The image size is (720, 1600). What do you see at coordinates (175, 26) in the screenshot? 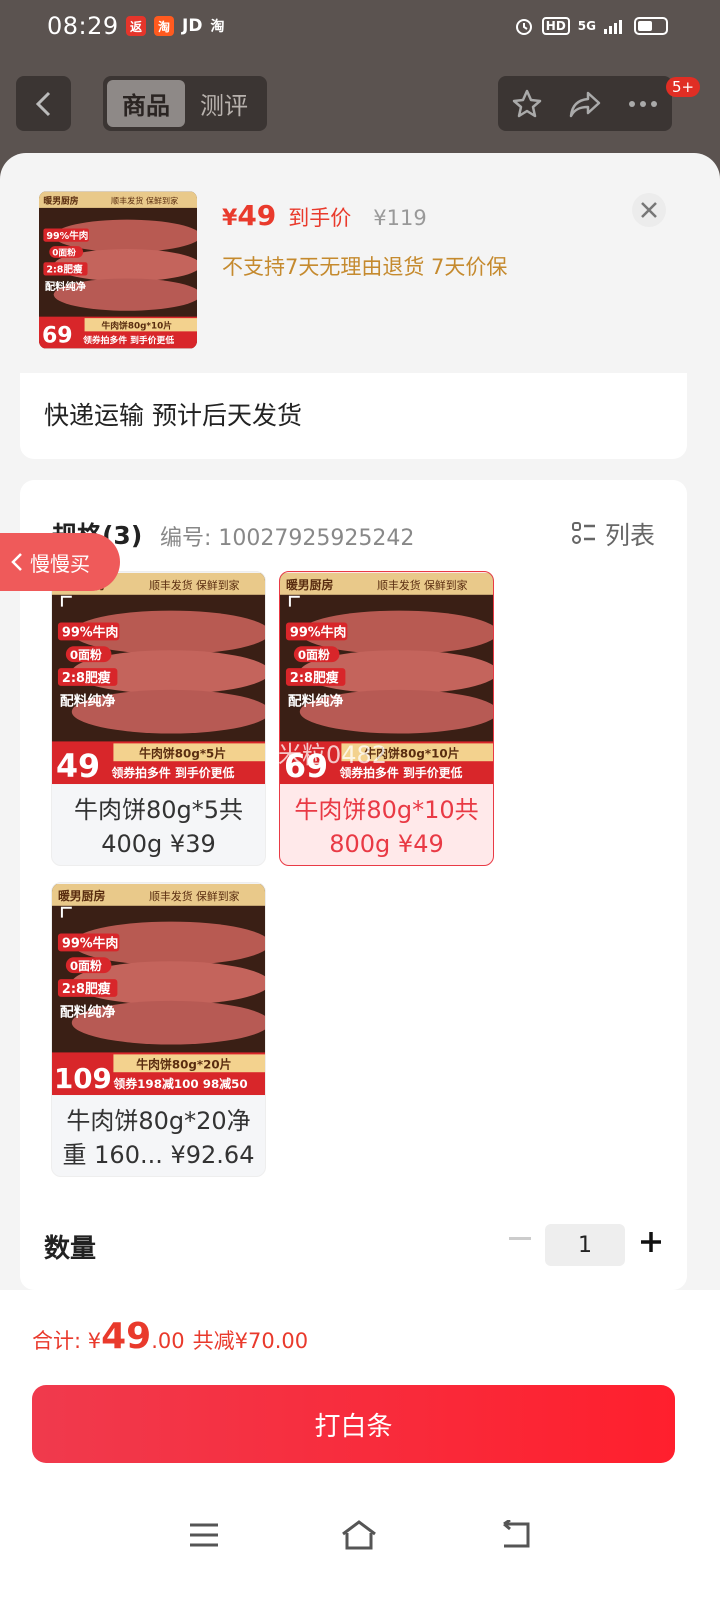
I see `status-app-icons: 返 淘 JD 淘` at bounding box center [175, 26].